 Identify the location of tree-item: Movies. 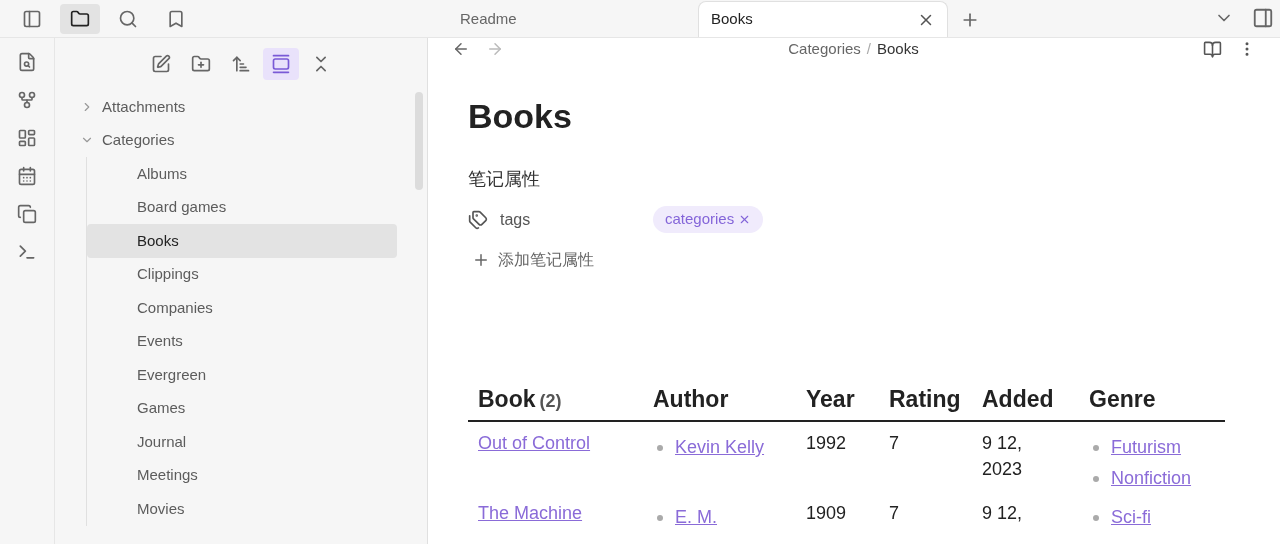
(242, 509).